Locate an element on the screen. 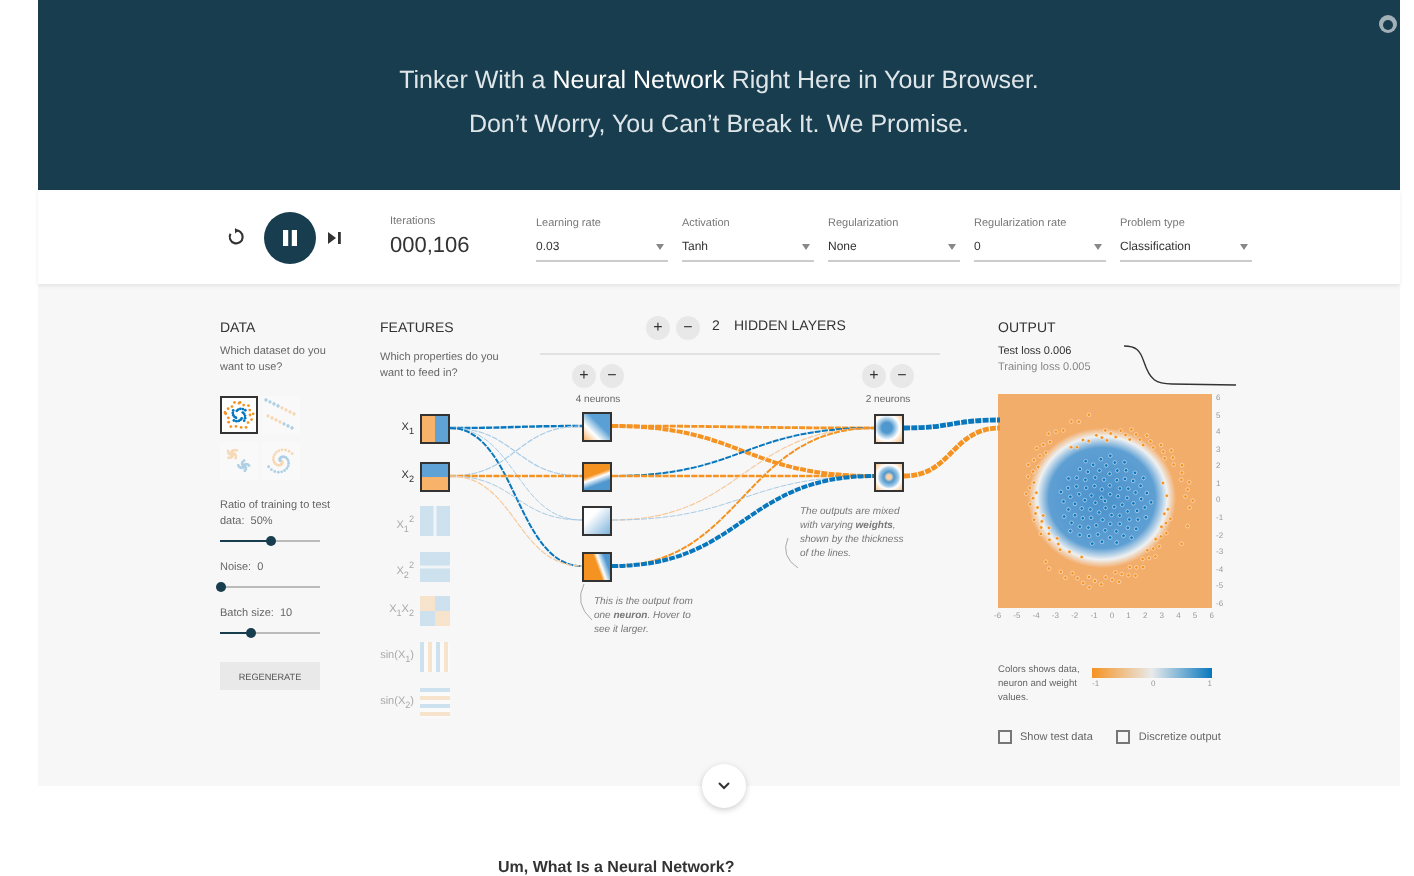 This screenshot has width=1414, height=876. loss-curve is located at coordinates (1180, 365).